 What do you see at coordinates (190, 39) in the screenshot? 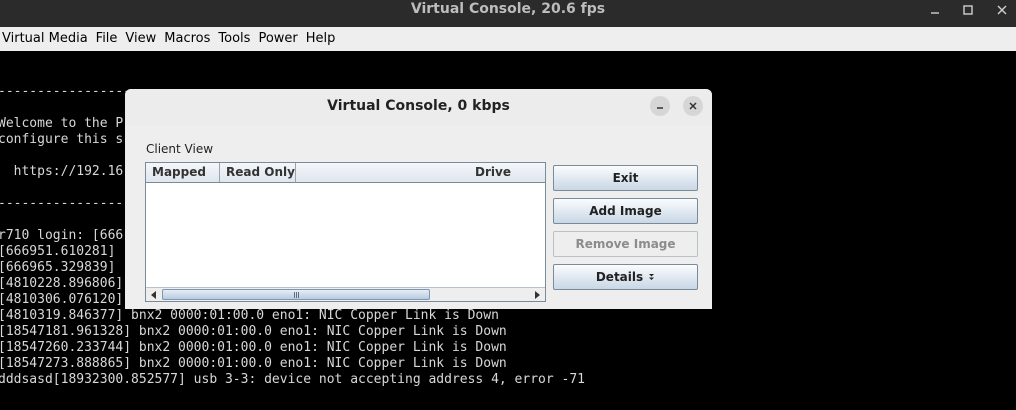
I see `menu-macros: Macros` at bounding box center [190, 39].